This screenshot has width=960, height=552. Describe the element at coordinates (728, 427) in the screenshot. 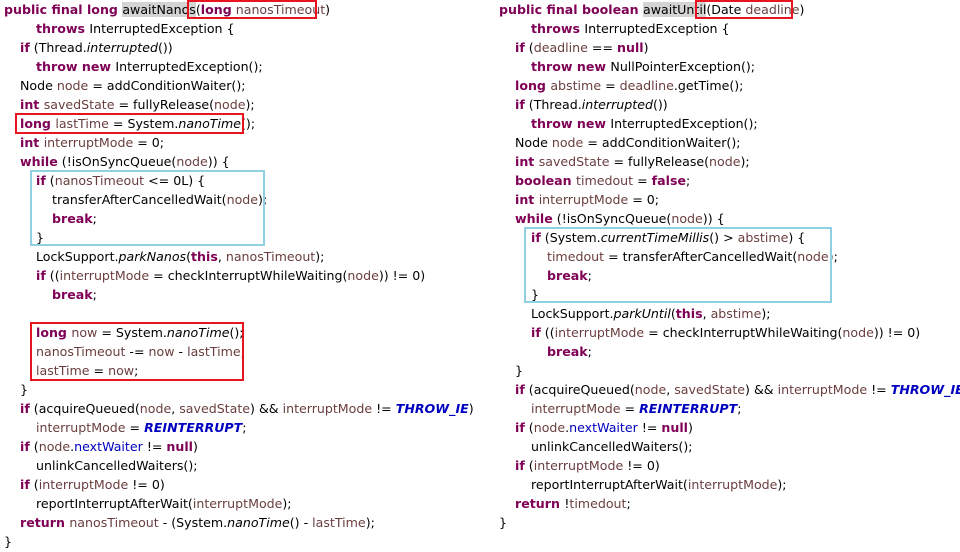

I see `code-line: if (node.nextWaiter != null)` at that location.